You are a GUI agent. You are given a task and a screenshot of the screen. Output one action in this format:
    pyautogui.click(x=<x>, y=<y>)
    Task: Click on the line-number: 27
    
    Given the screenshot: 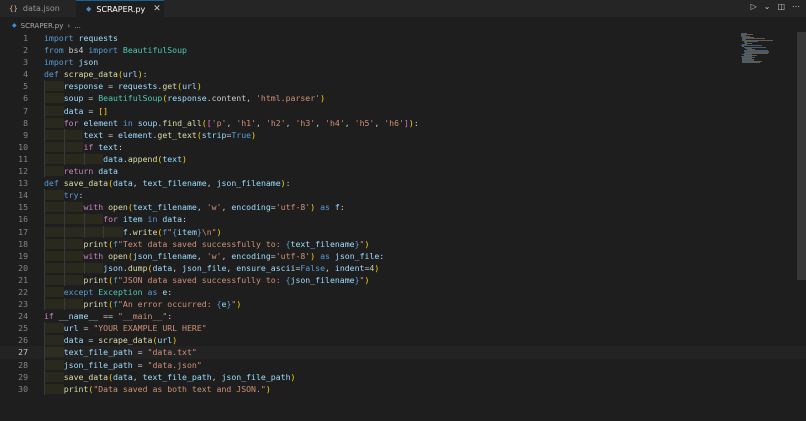 What is the action you would take?
    pyautogui.click(x=23, y=352)
    